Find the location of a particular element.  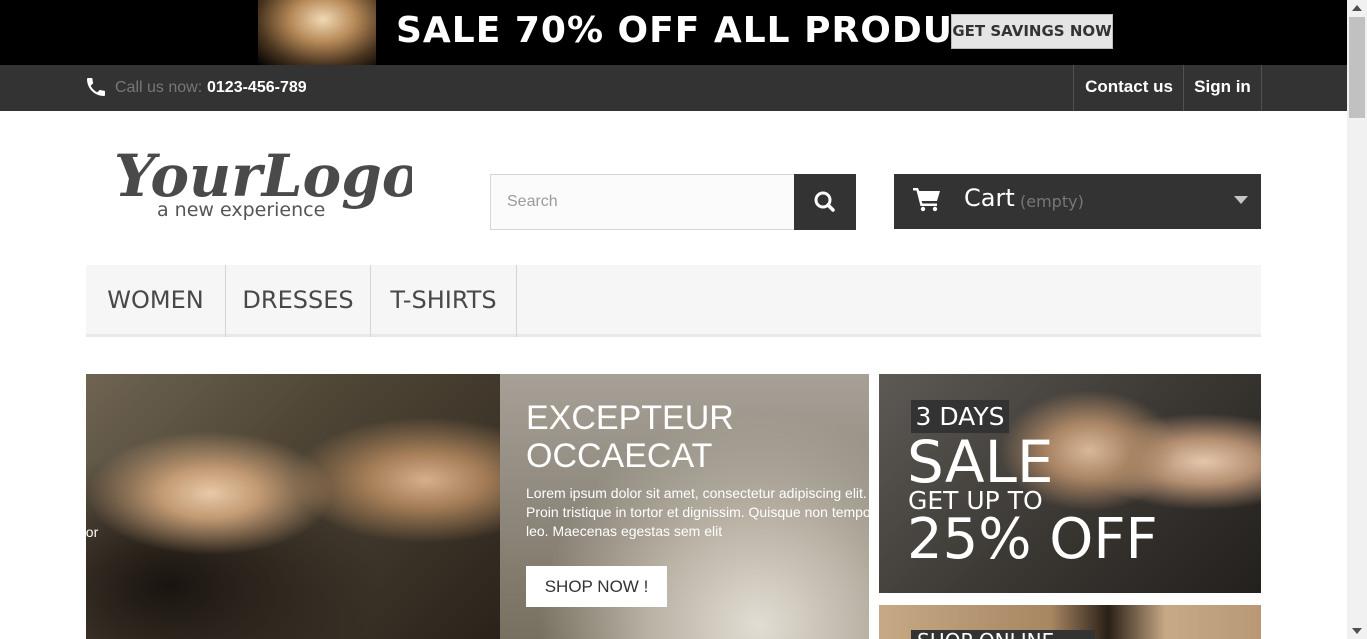

slide-text-line: leo. Maecenas egestas sem elit is located at coordinates (624, 531).